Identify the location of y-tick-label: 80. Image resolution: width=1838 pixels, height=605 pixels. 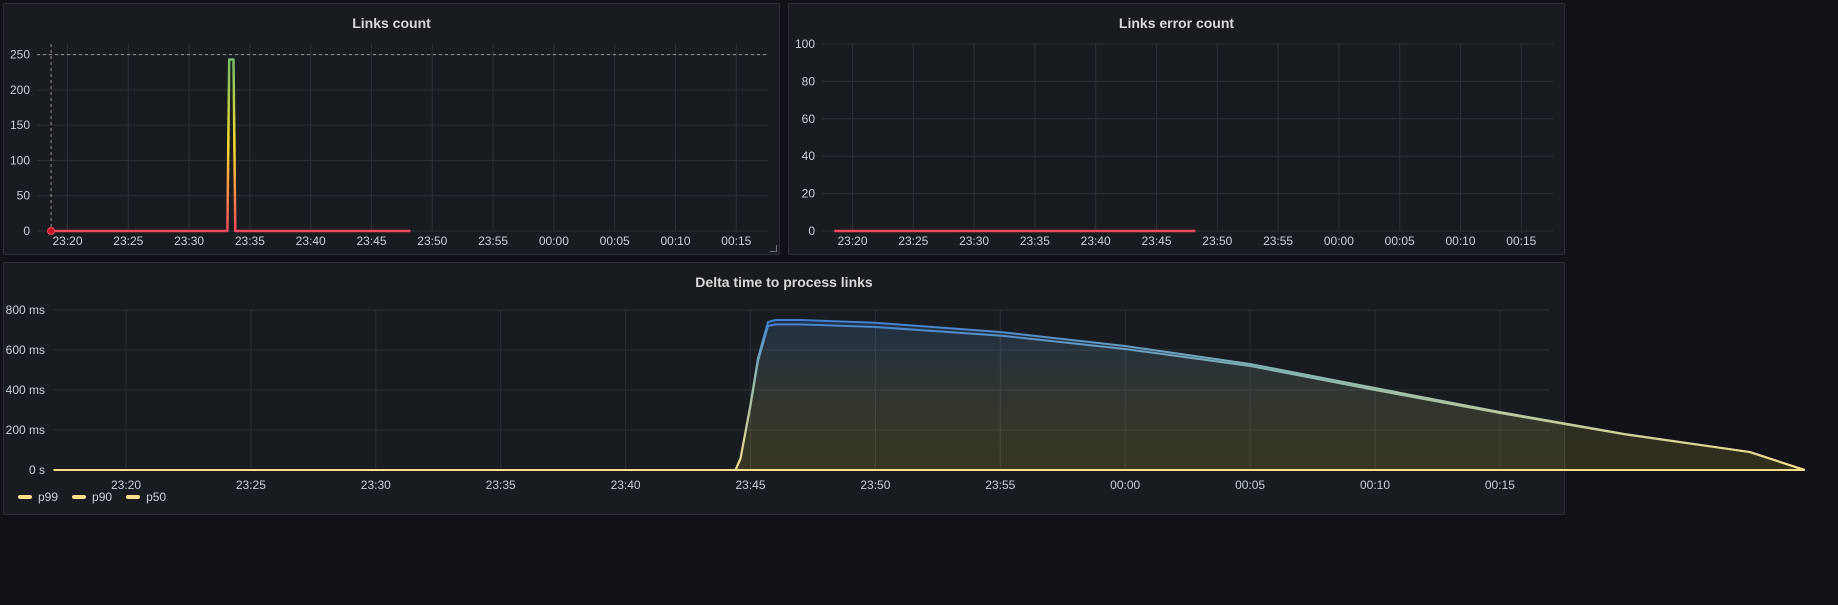
(809, 81).